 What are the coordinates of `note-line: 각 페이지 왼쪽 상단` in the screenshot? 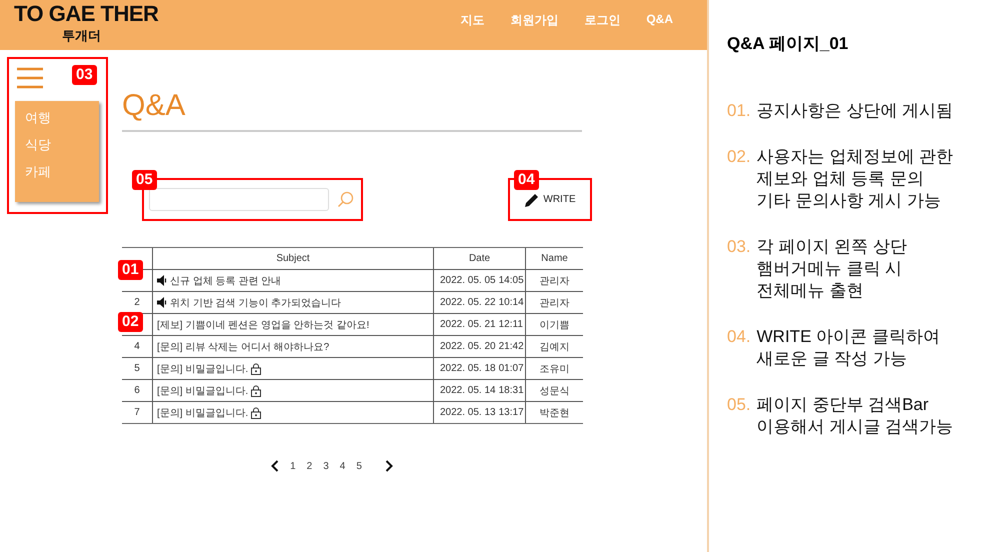 It's located at (831, 247).